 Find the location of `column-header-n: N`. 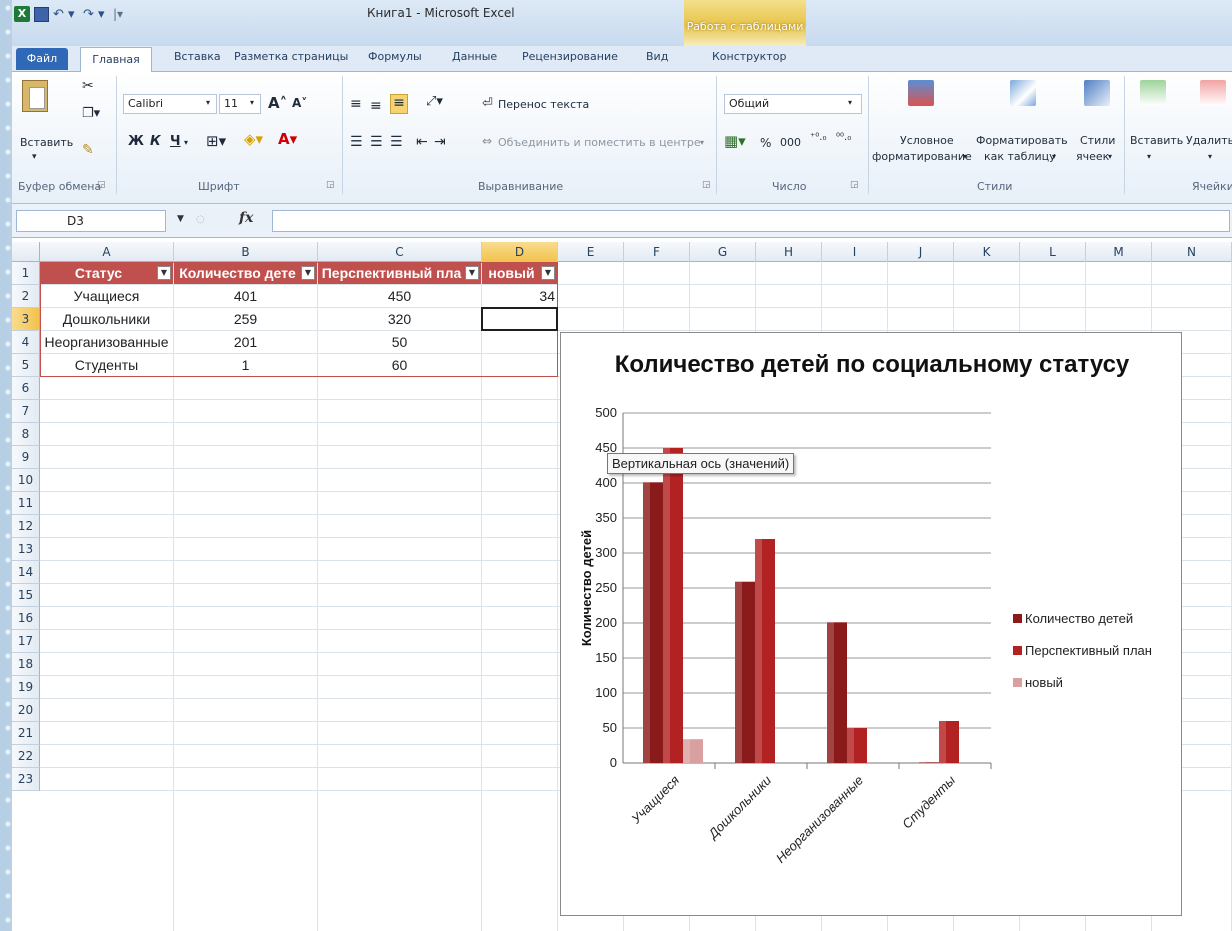

column-header-n: N is located at coordinates (1192, 252).